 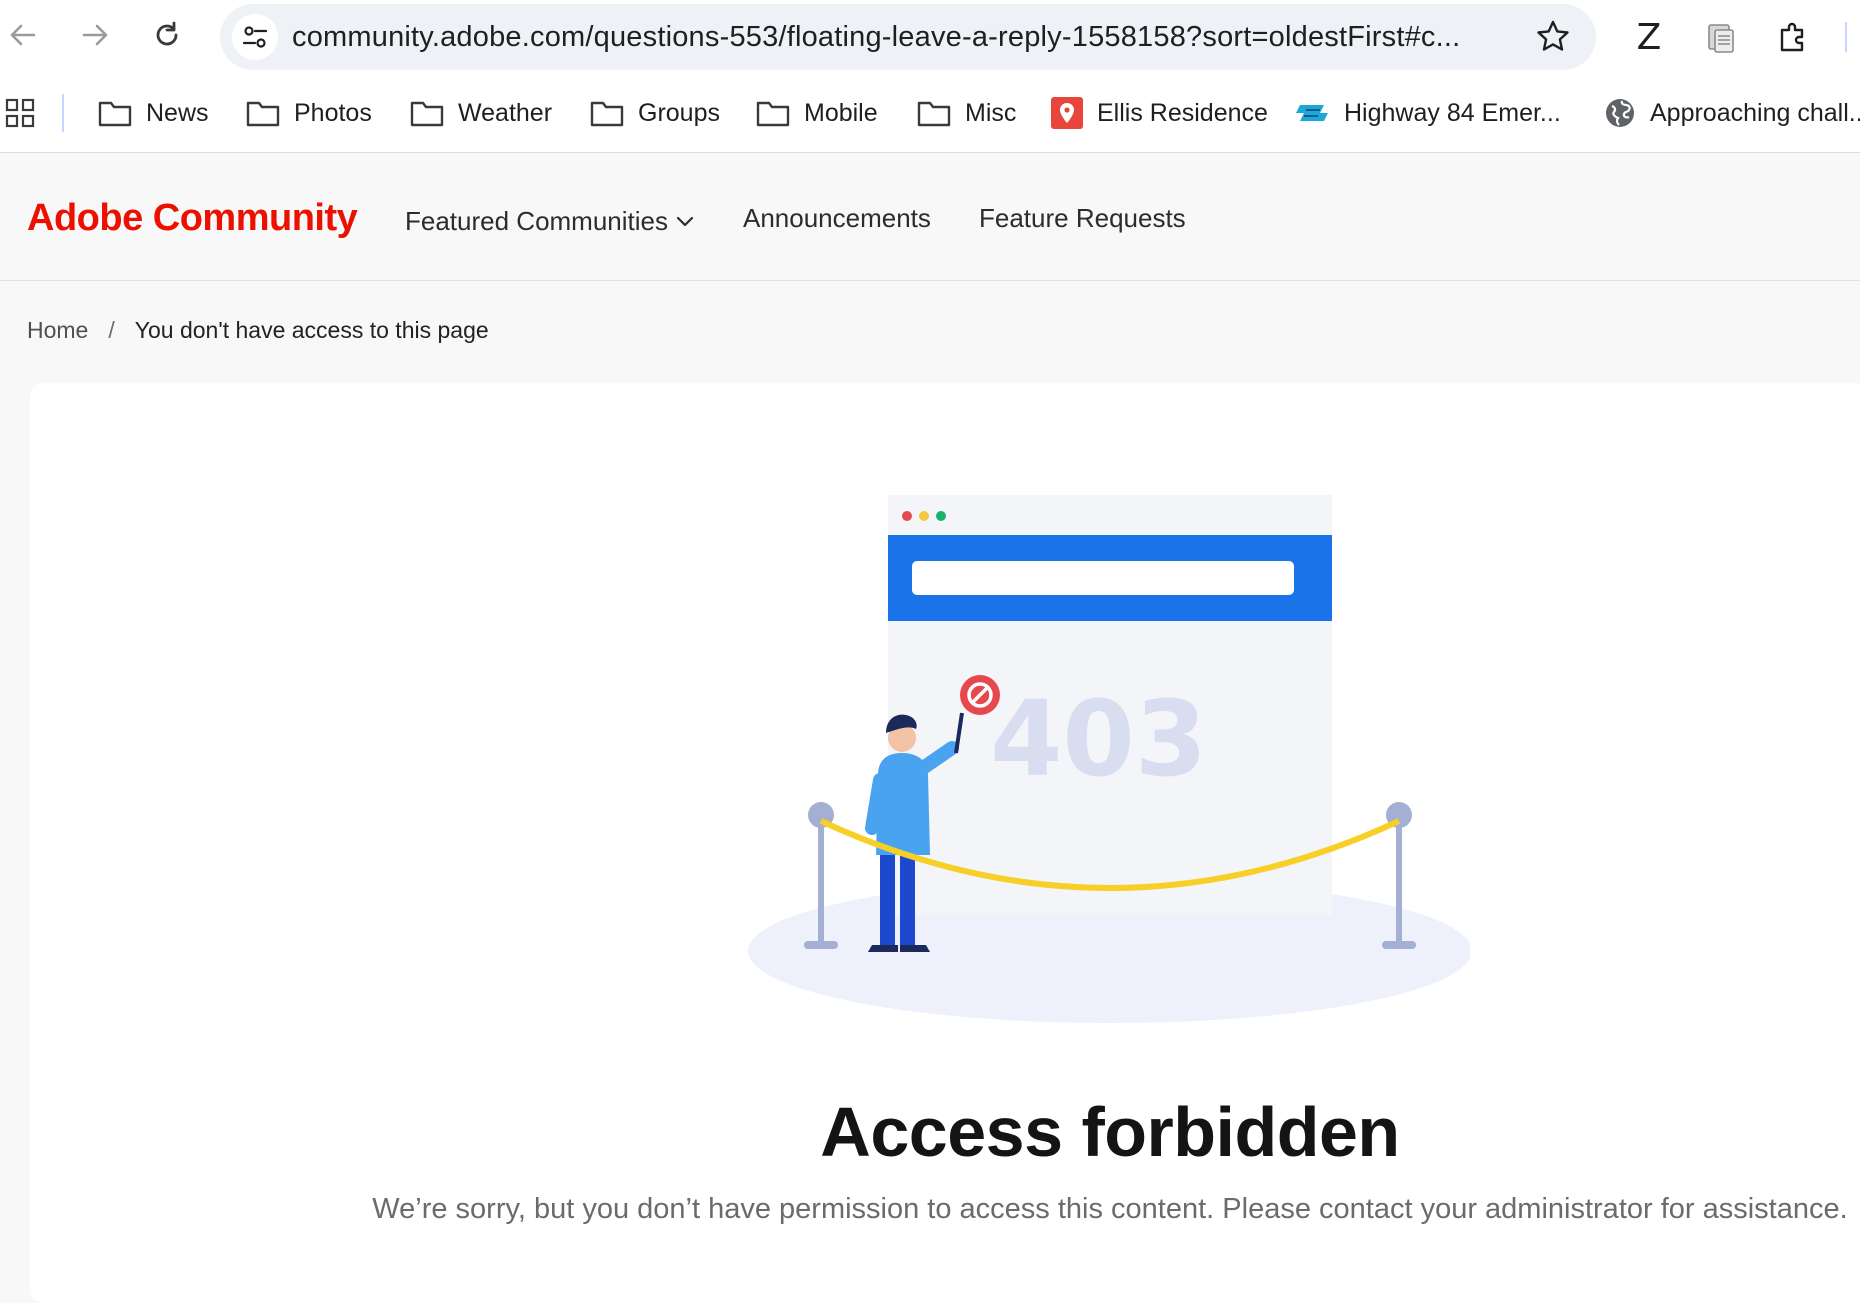 I want to click on bookmark-misc: Misc, so click(x=966, y=113).